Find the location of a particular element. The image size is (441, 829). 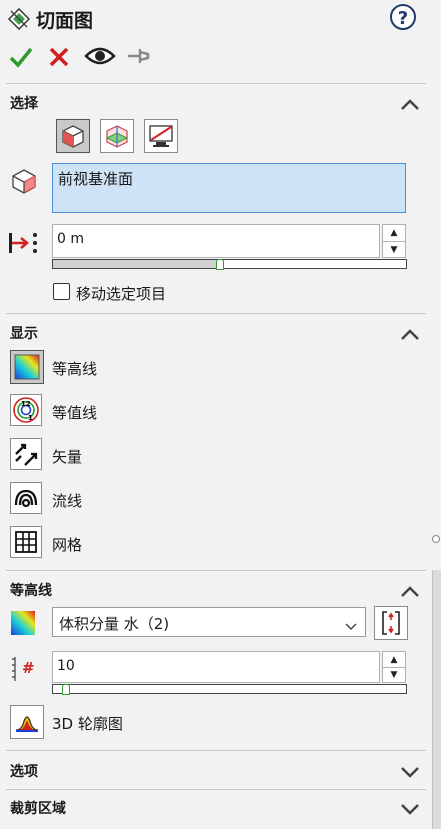

svg-text: 1 is located at coordinates (30, 418).